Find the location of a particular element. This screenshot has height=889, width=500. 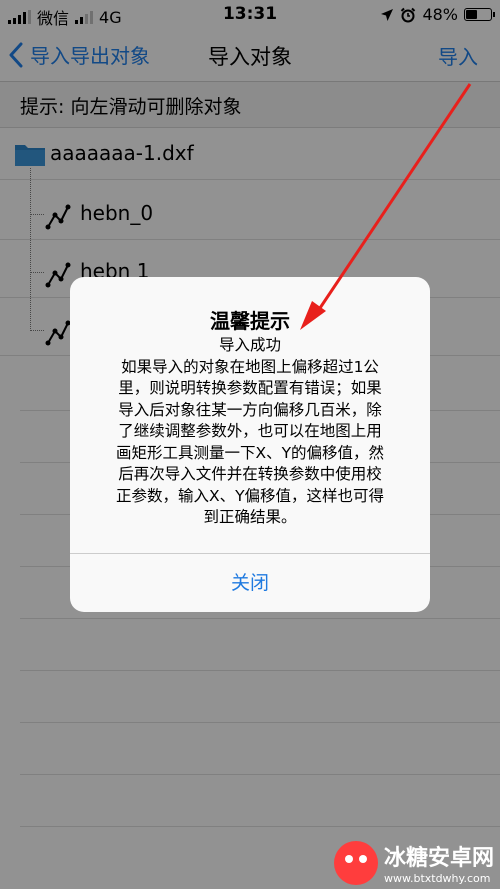

watermark-text: 冰糖安卓网 www.btxtdwhy.com is located at coordinates (439, 862).